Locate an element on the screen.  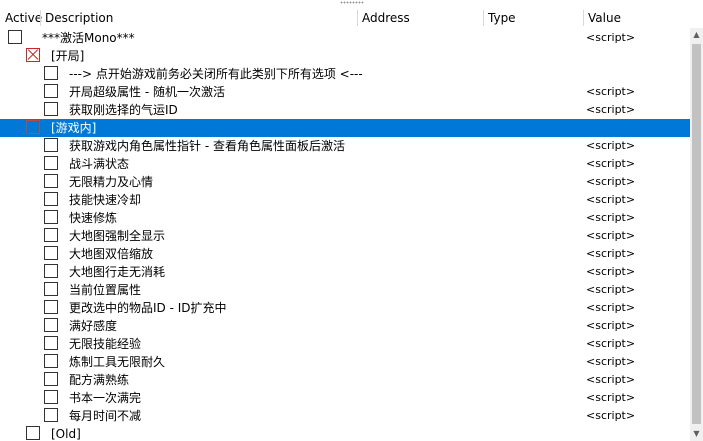
table-row: ***激活Mono*** <script> is located at coordinates (345, 38).